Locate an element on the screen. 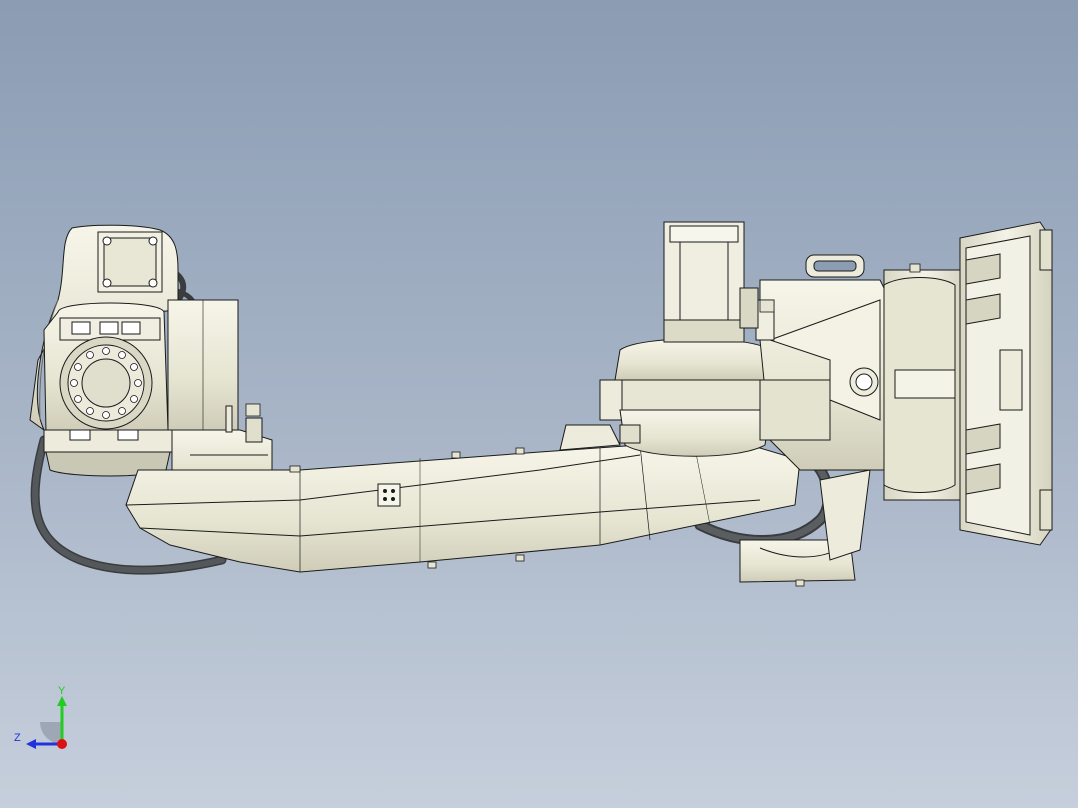 The height and width of the screenshot is (808, 1078). view-orientation-triad: Y Z is located at coordinates (49, 721).